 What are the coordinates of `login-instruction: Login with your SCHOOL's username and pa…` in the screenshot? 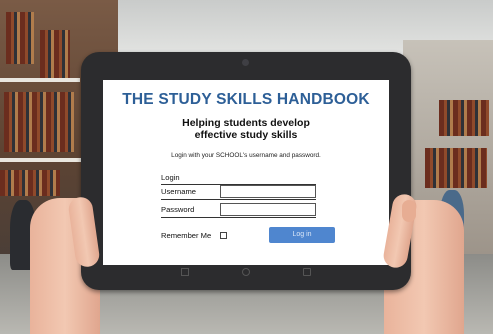 It's located at (246, 155).